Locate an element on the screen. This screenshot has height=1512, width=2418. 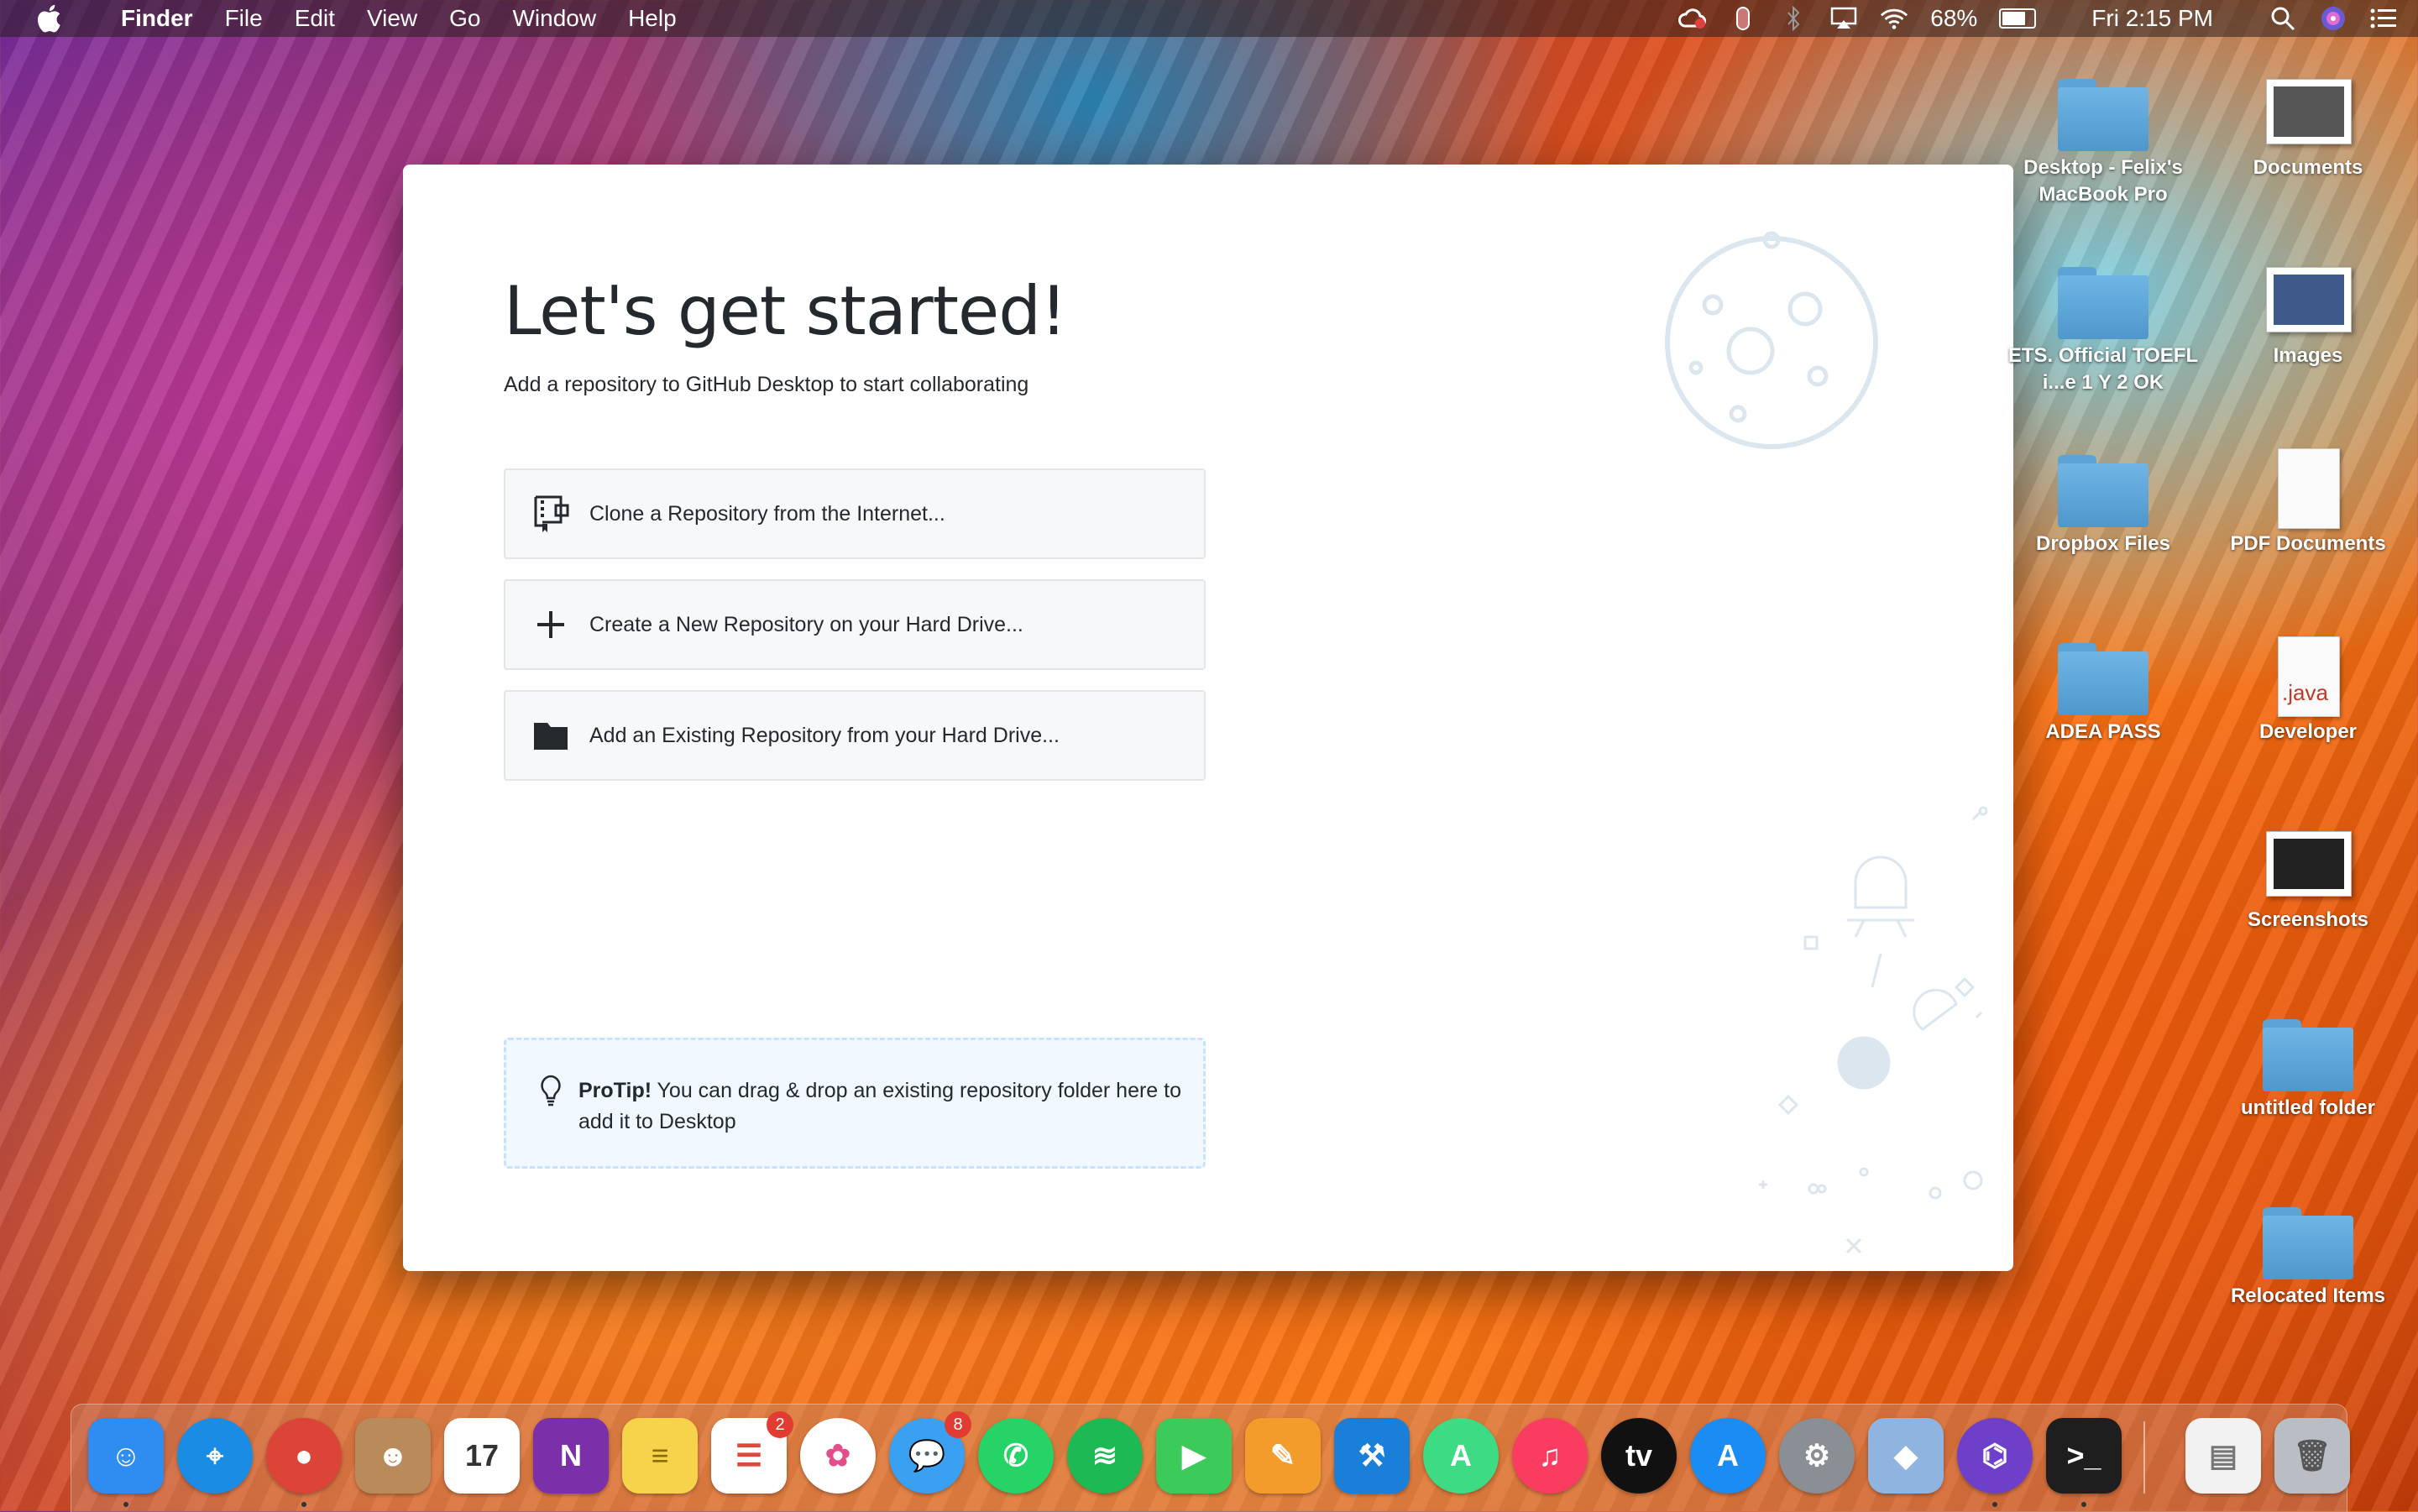
menu-window: Window is located at coordinates (554, 18).